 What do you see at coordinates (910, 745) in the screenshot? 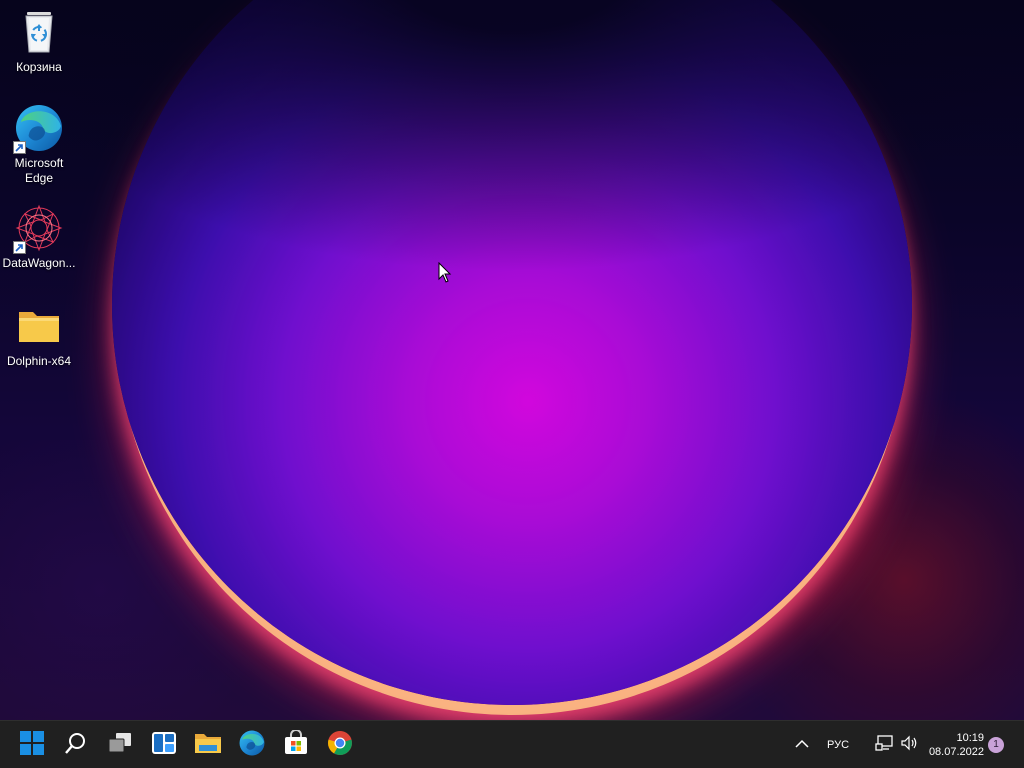
I see `speaker-icon` at bounding box center [910, 745].